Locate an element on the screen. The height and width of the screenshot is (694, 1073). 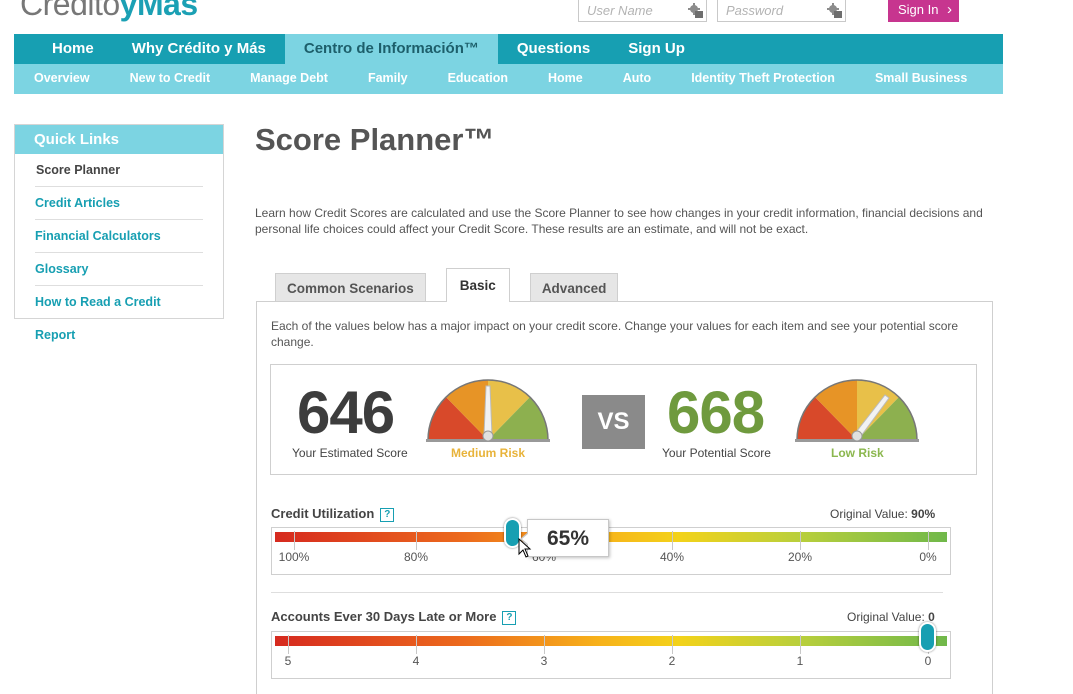
mainnav-item-why: Why Crédito y Más is located at coordinates (199, 49).